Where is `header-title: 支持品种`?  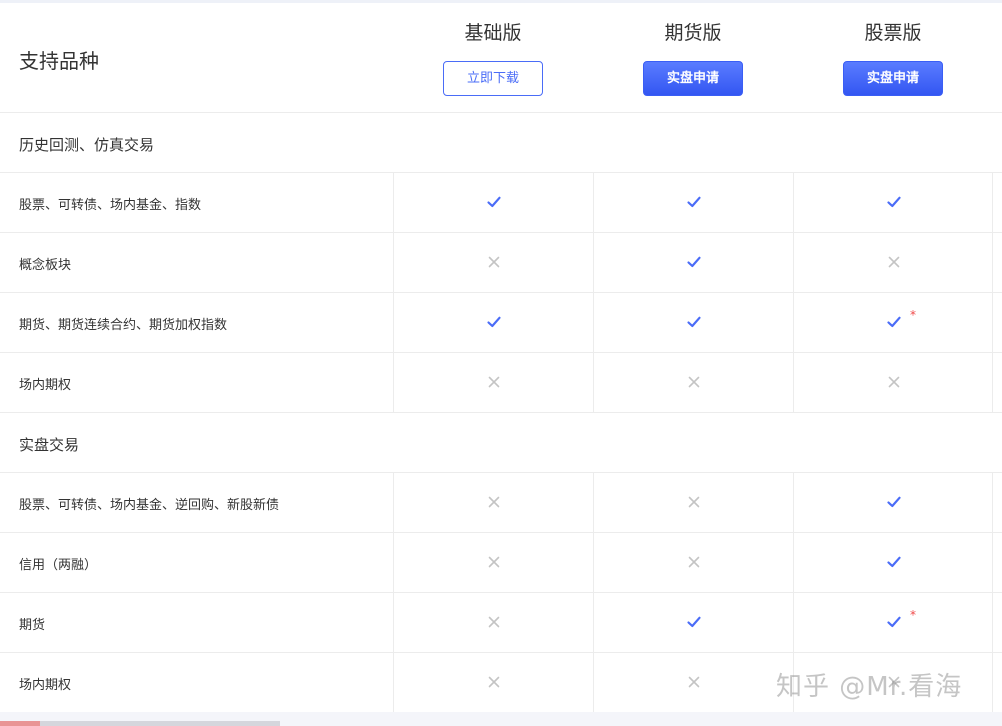
header-title: 支持品种 is located at coordinates (59, 61).